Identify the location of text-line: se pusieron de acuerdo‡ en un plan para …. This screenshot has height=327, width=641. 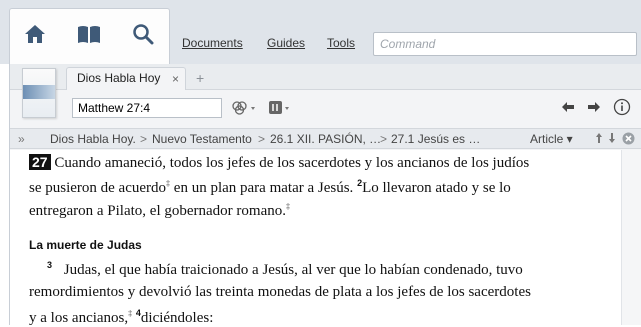
(270, 187).